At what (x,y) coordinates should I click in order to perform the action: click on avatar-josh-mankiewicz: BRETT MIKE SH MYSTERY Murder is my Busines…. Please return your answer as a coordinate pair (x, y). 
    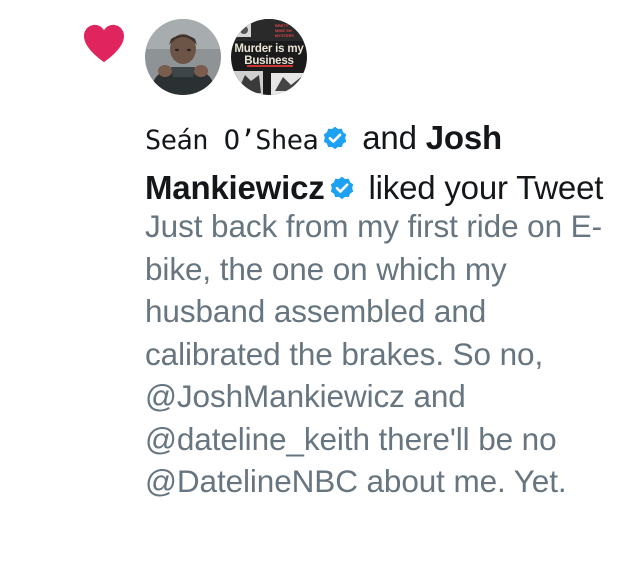
    Looking at the image, I should click on (269, 57).